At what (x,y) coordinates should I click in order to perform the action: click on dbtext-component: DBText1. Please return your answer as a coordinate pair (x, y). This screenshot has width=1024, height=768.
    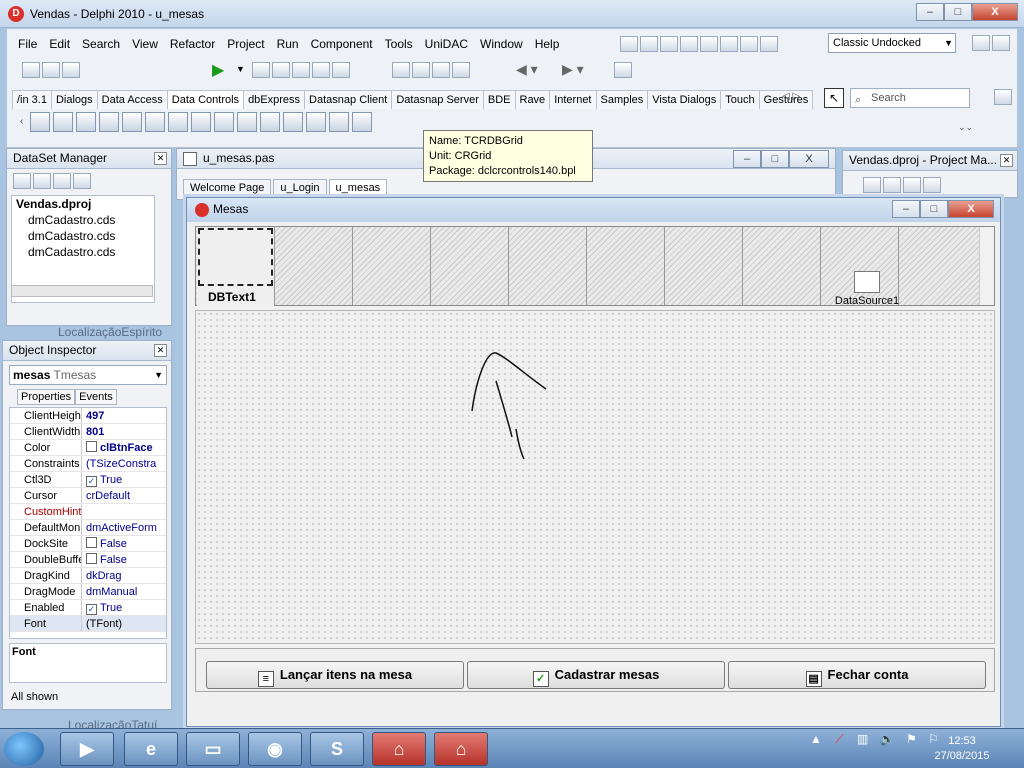
    Looking at the image, I should click on (235, 266).